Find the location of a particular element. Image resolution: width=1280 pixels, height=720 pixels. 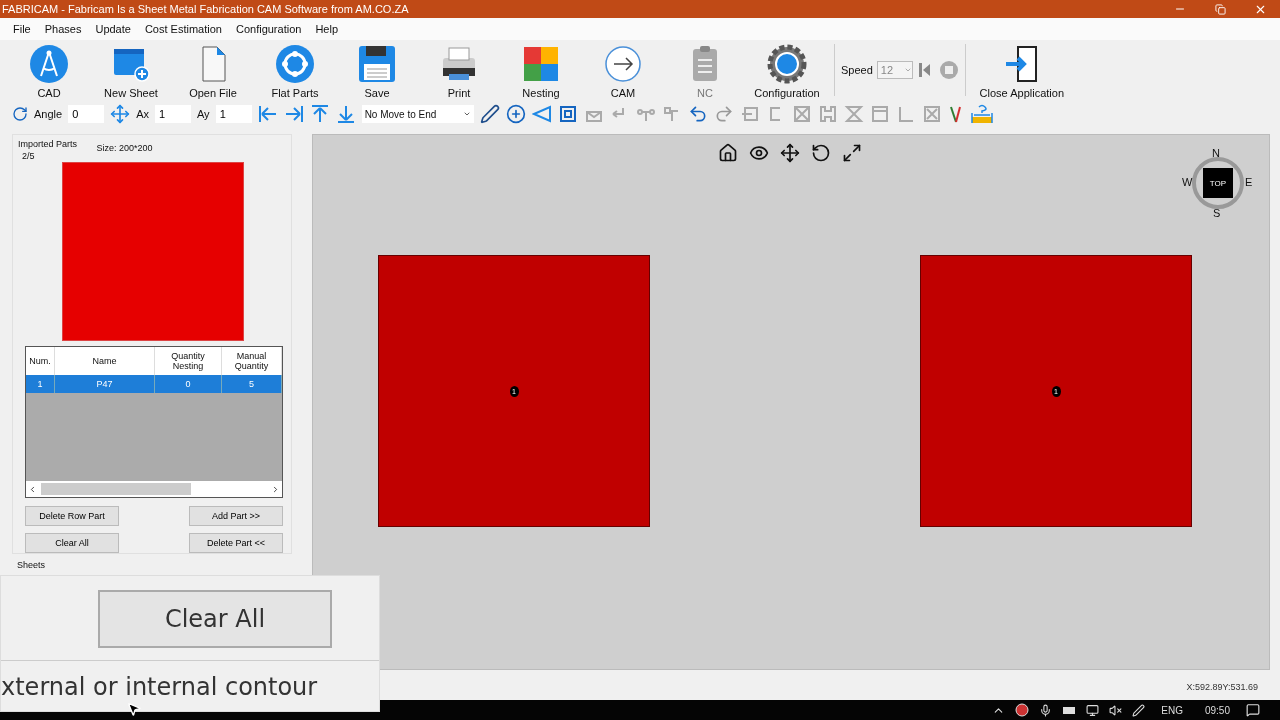

gear-icon is located at coordinates (787, 64).